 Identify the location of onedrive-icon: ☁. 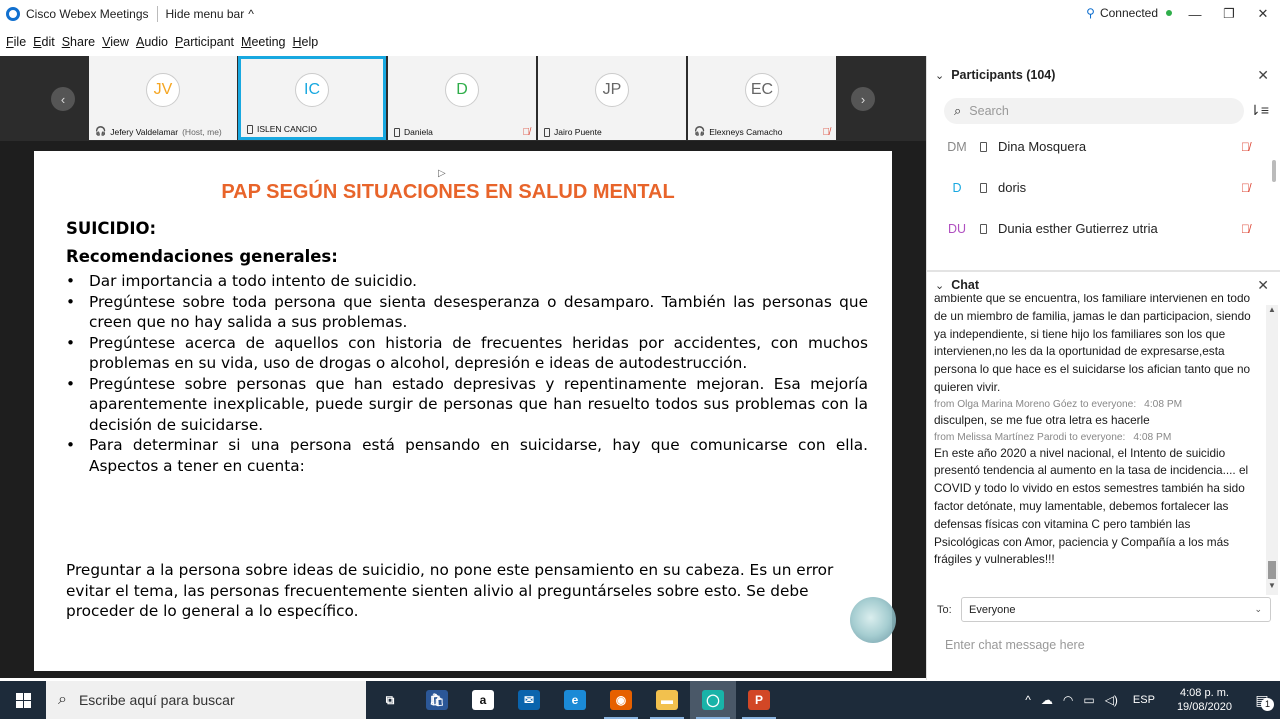
(1047, 700).